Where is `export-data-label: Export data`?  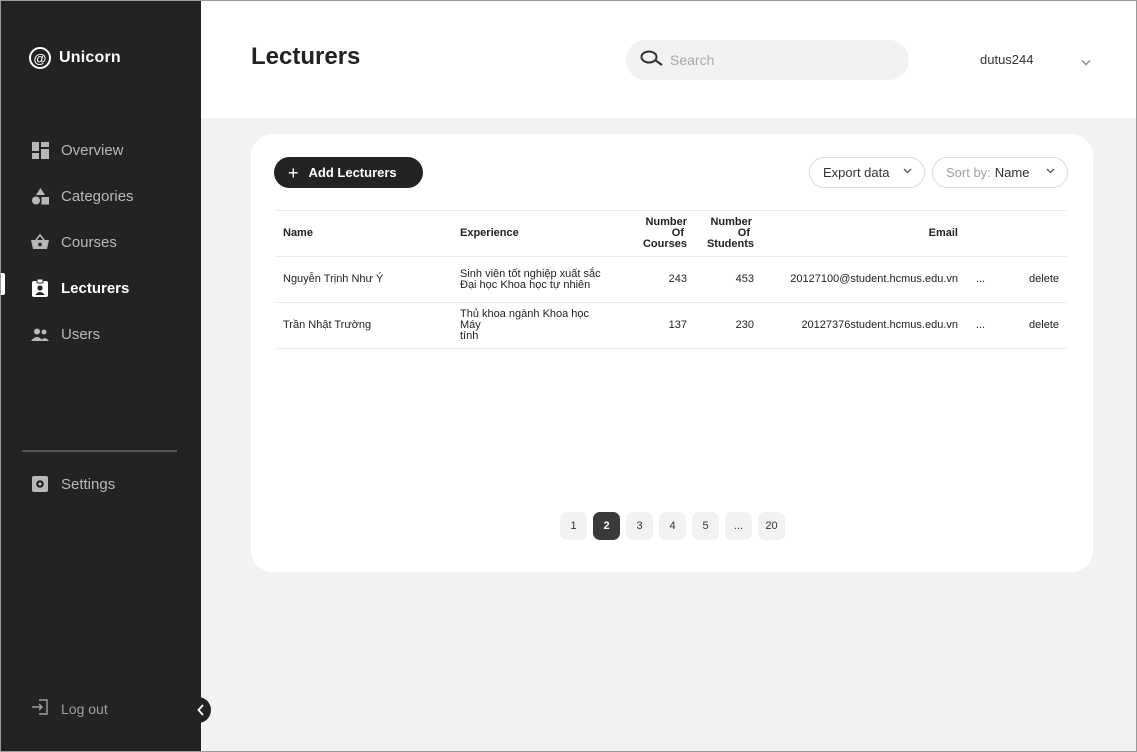
export-data-label: Export data is located at coordinates (856, 172).